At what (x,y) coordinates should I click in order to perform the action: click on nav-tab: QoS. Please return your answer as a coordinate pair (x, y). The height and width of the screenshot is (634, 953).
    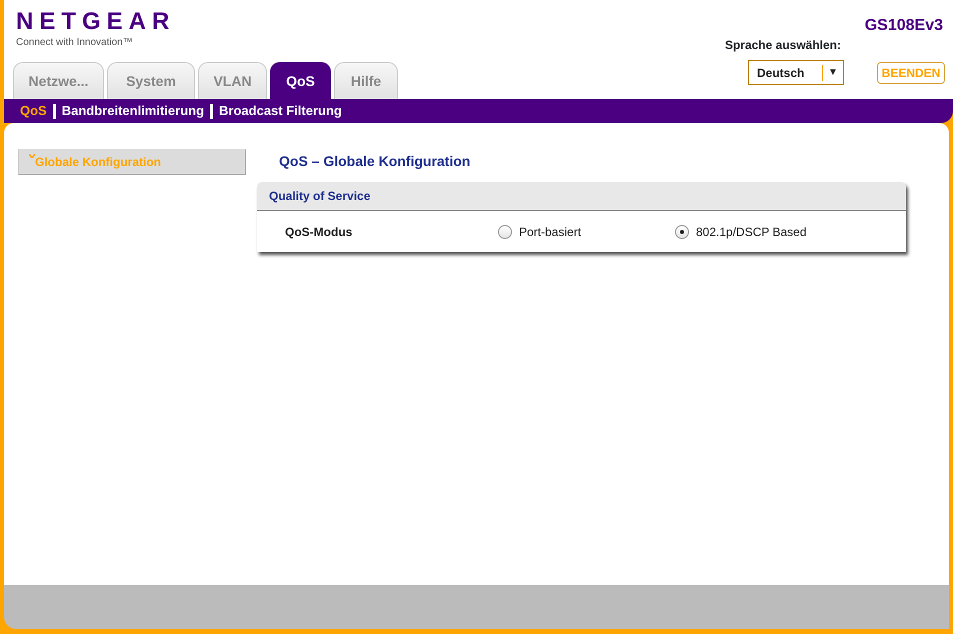
    Looking at the image, I should click on (300, 80).